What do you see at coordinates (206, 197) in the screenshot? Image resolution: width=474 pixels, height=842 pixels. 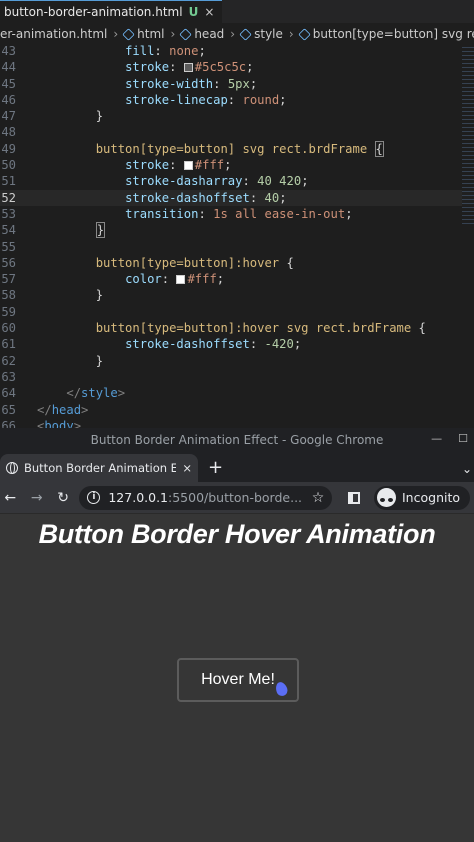 I see `code-text: stroke-dashoffset: 40;` at bounding box center [206, 197].